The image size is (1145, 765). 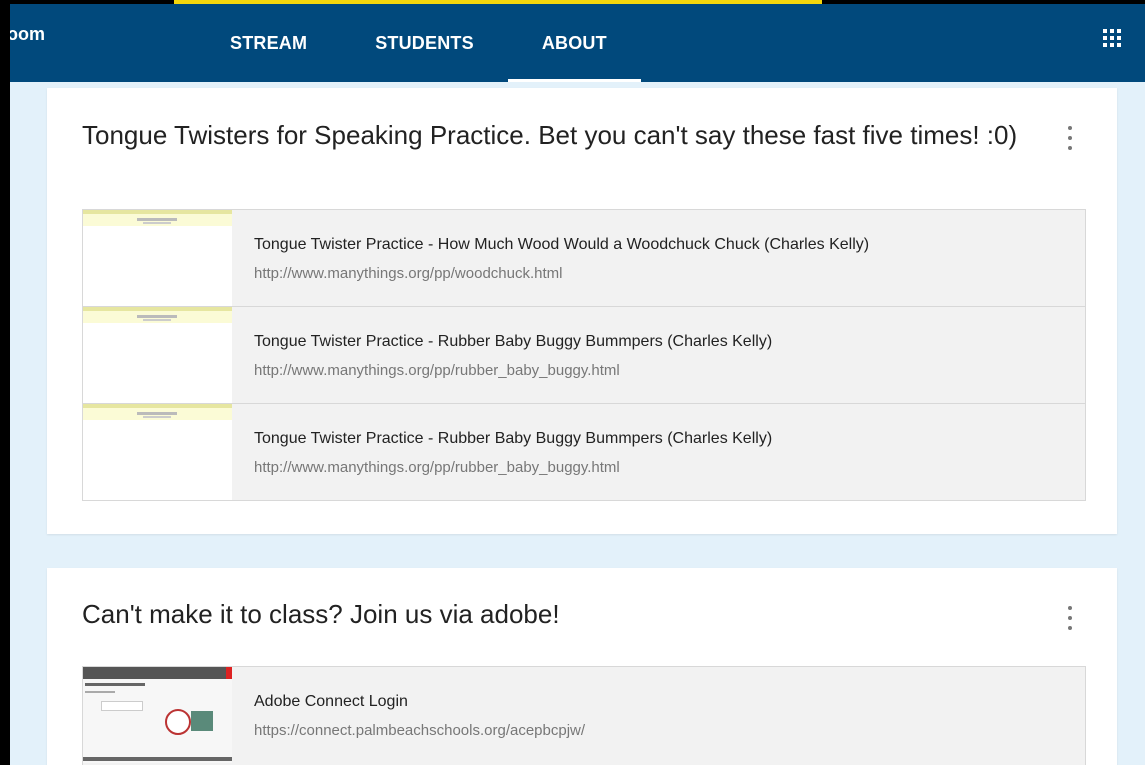 I want to click on tab-bar: STREAM STUDENTS ABOUT, so click(x=418, y=43).